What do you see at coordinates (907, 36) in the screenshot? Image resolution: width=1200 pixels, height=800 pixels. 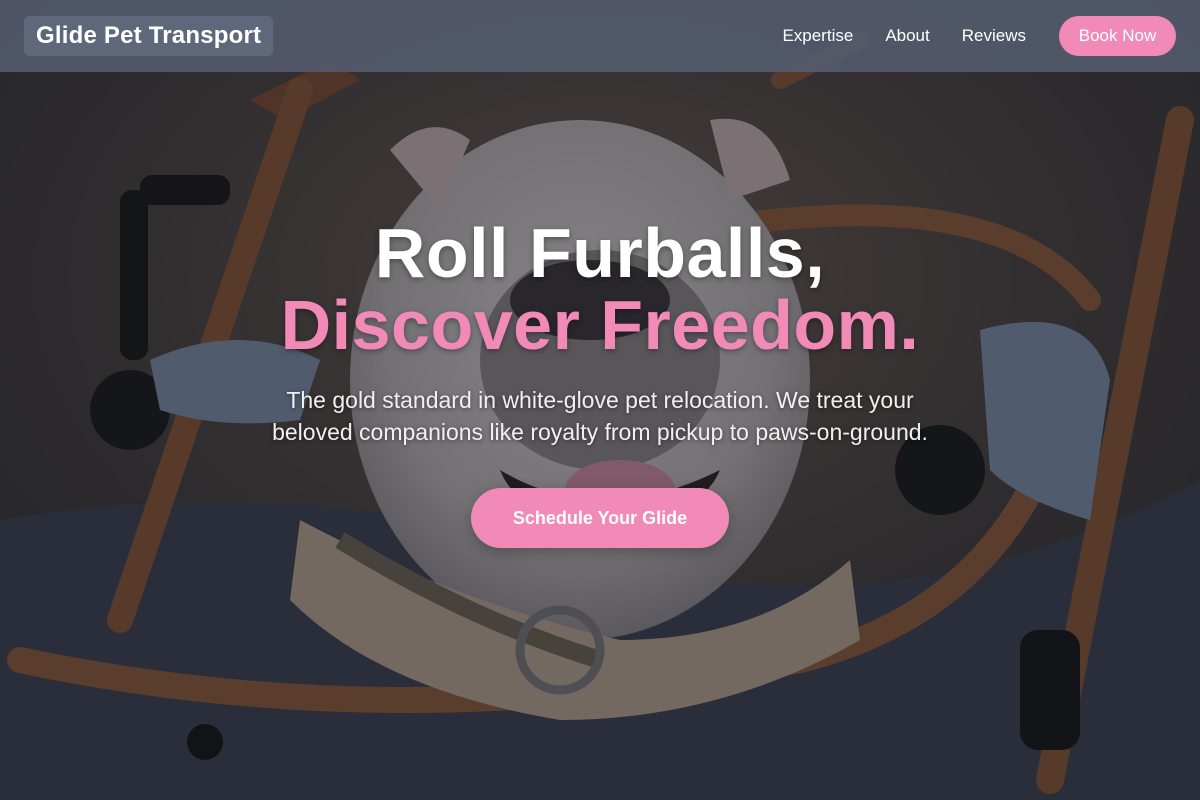 I see `nav-link-about: About` at bounding box center [907, 36].